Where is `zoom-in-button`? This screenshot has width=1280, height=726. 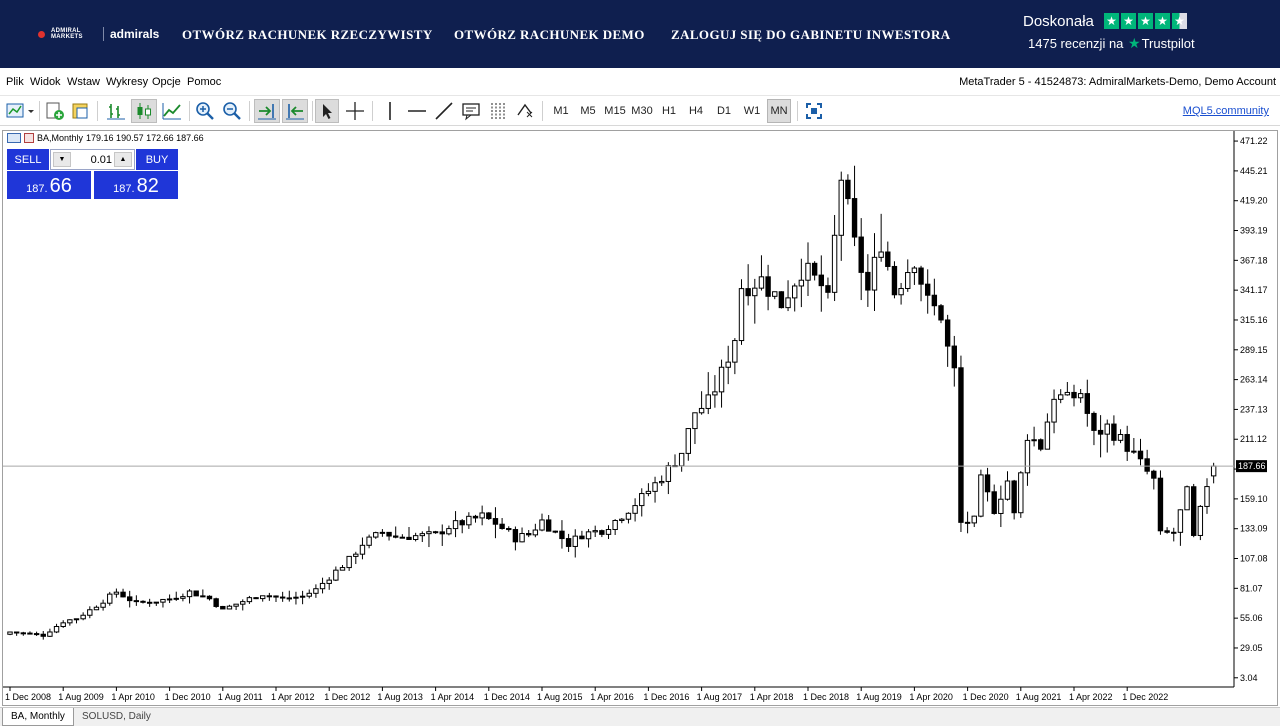
zoom-in-button is located at coordinates (205, 111).